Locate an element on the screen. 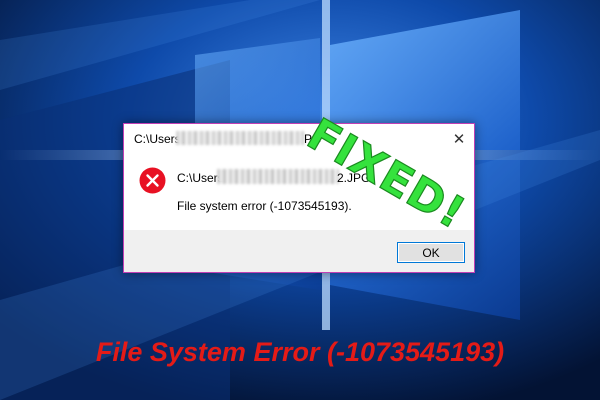 The image size is (600, 400). redacted-filename is located at coordinates (240, 138).